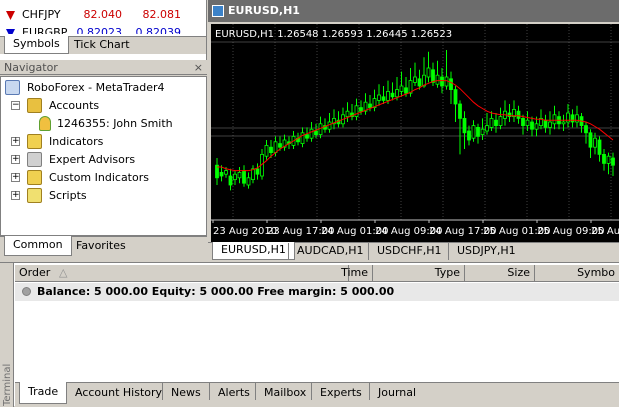 The image size is (619, 407). Describe the element at coordinates (103, 67) in the screenshot. I see `navigator-titlebar: Navigator ×` at that location.